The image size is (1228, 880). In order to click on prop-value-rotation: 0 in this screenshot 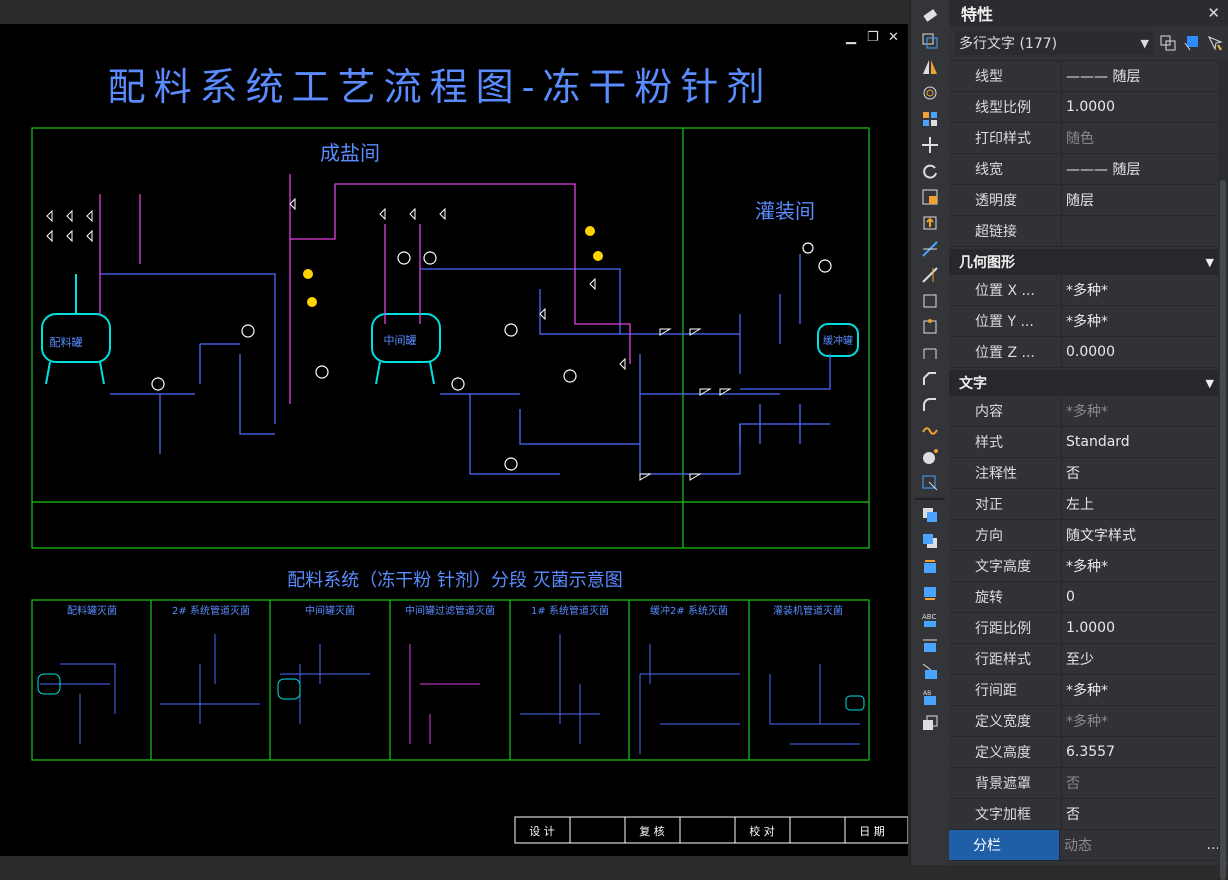, I will do `click(1144, 597)`.